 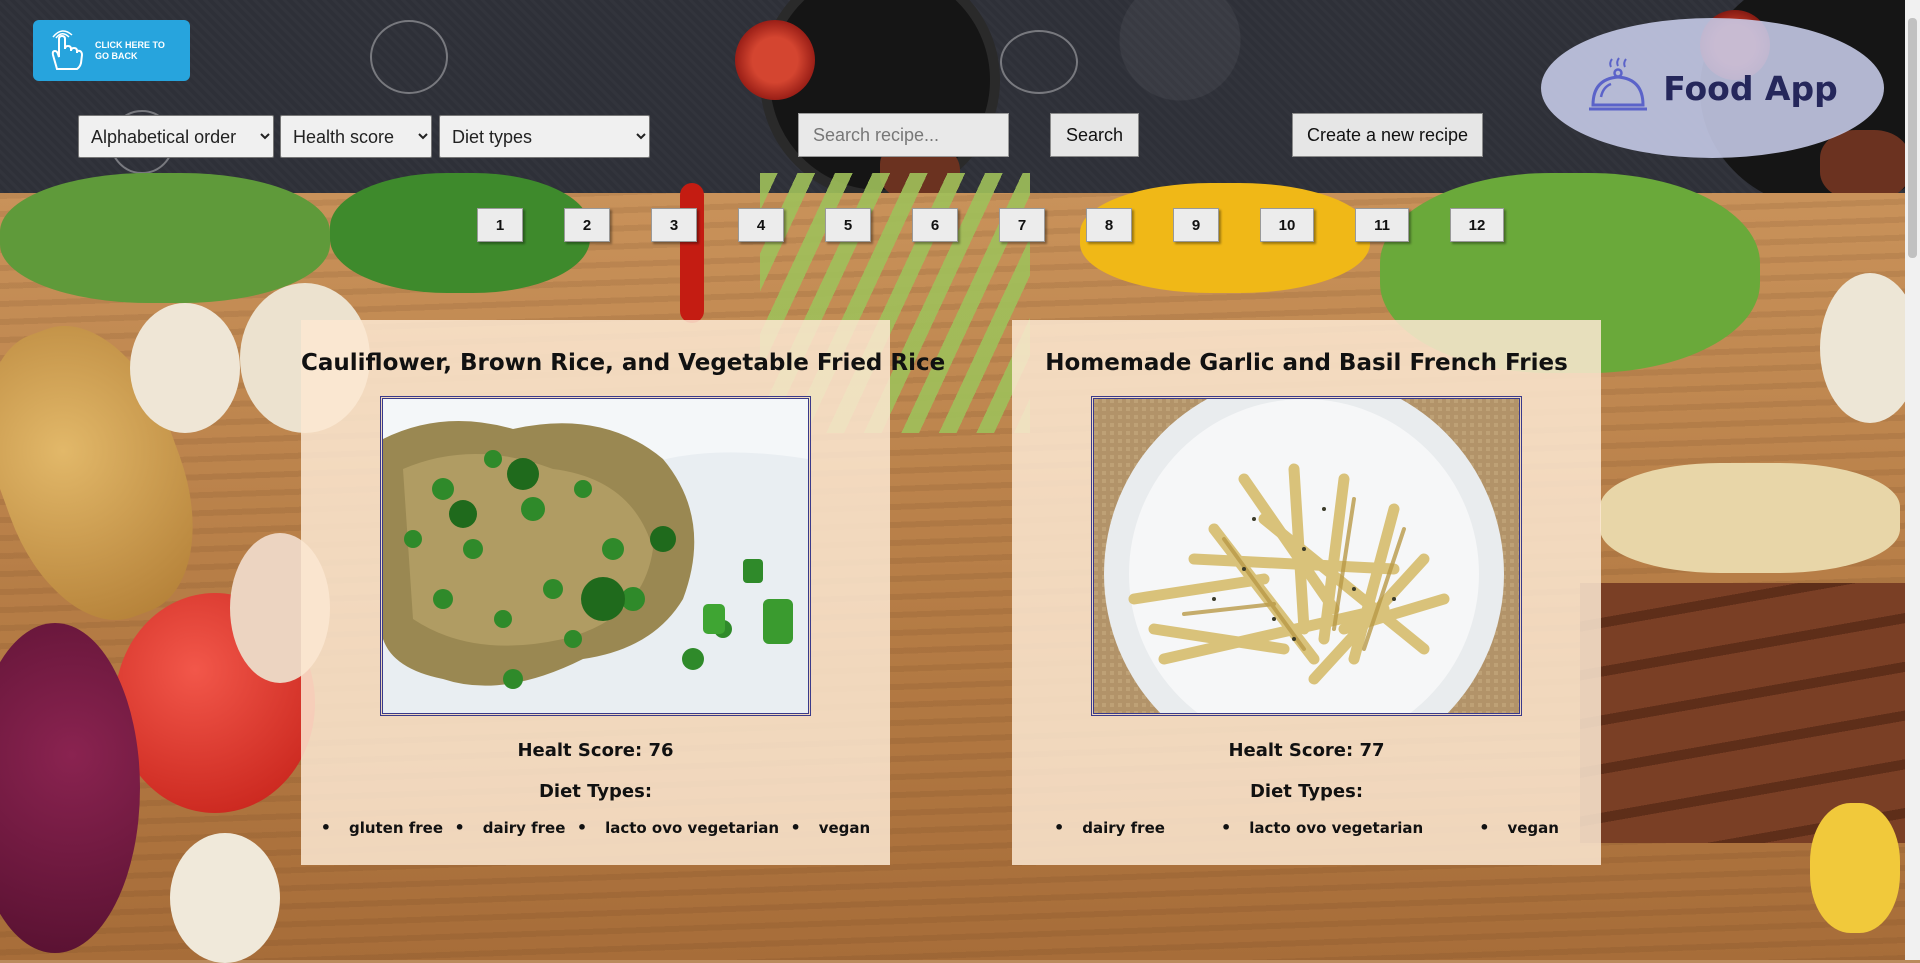 I want to click on diet-list: dairy free lacto ovo vegetarian vegan, so click(x=1306, y=827).